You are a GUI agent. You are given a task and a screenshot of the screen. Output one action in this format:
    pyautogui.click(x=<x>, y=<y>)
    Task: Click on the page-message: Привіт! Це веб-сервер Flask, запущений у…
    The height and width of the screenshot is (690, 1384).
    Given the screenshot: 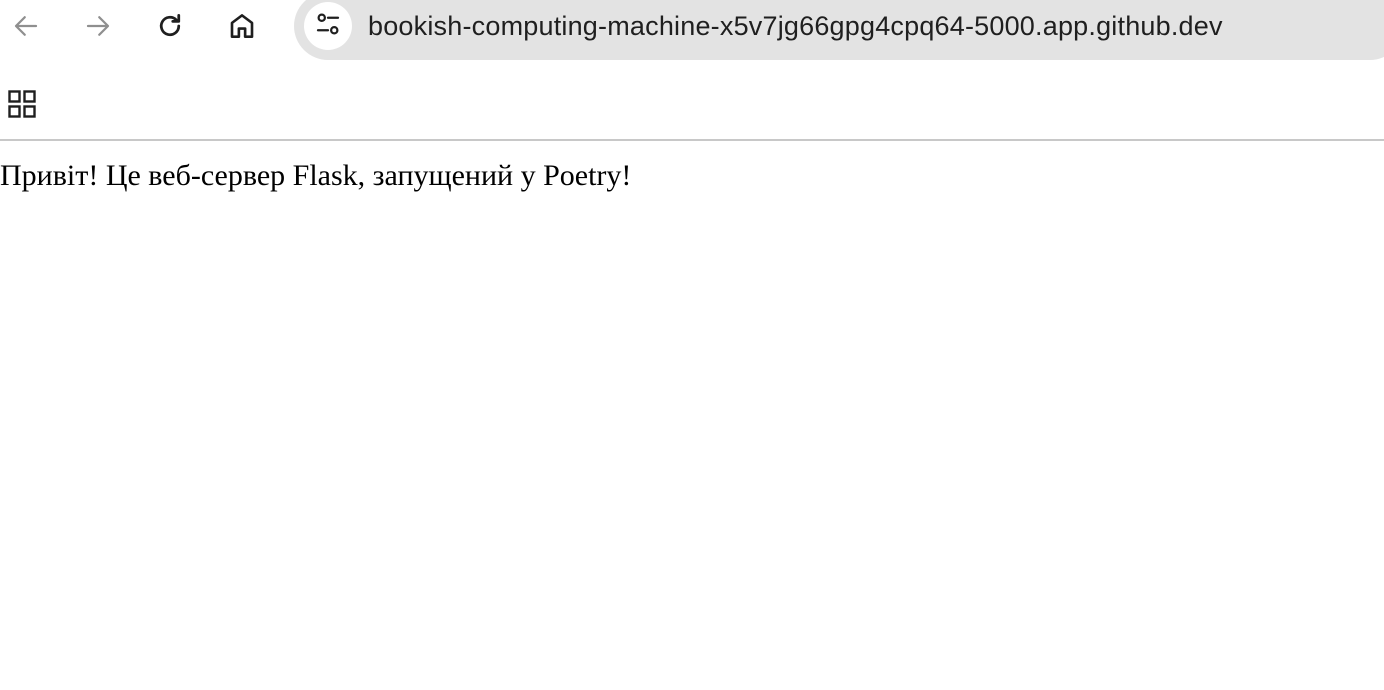 What is the action you would take?
    pyautogui.click(x=316, y=175)
    